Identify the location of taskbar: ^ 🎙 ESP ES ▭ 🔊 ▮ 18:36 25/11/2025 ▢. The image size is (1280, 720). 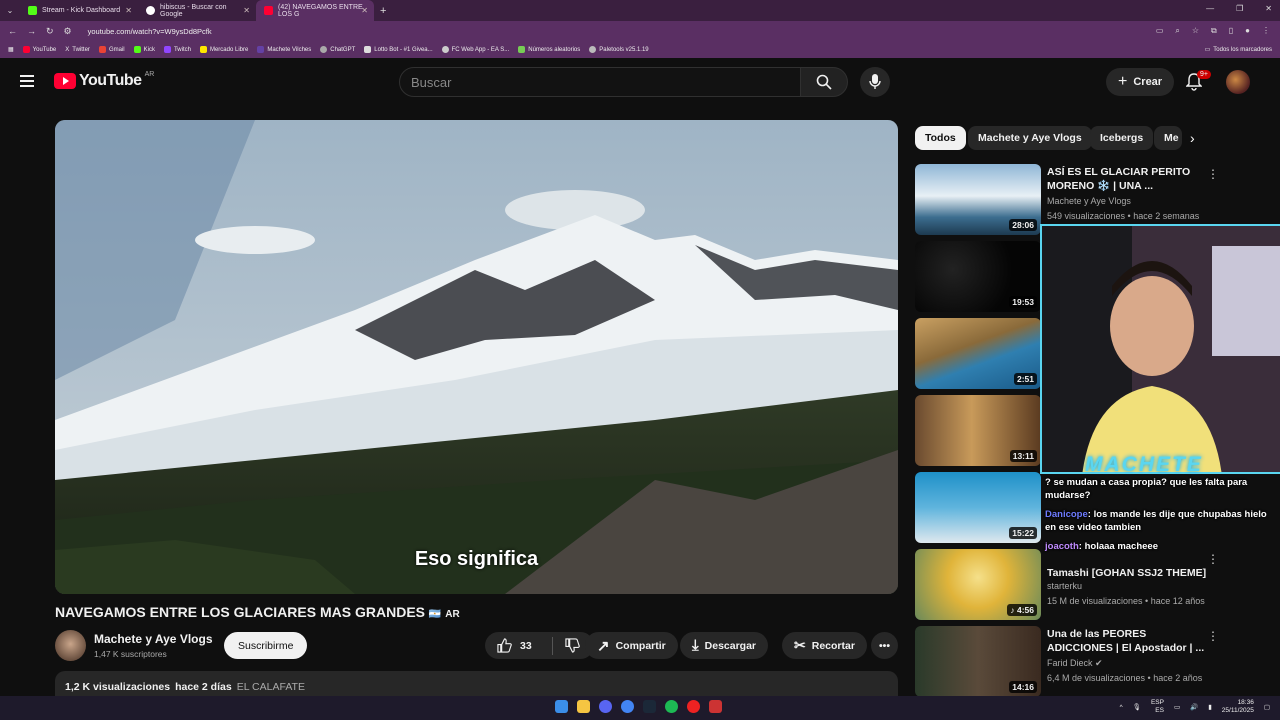
(640, 708).